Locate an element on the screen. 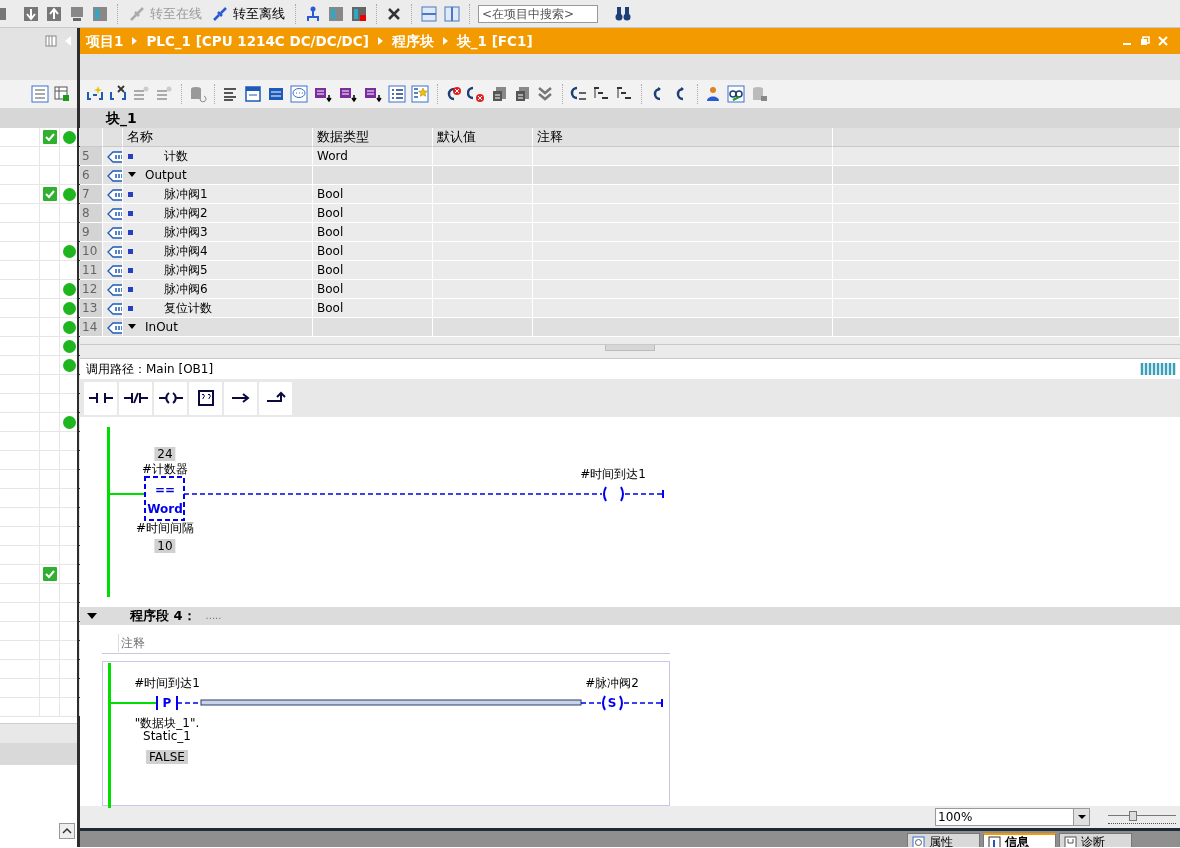  arrow-lines-icon is located at coordinates (579, 94).